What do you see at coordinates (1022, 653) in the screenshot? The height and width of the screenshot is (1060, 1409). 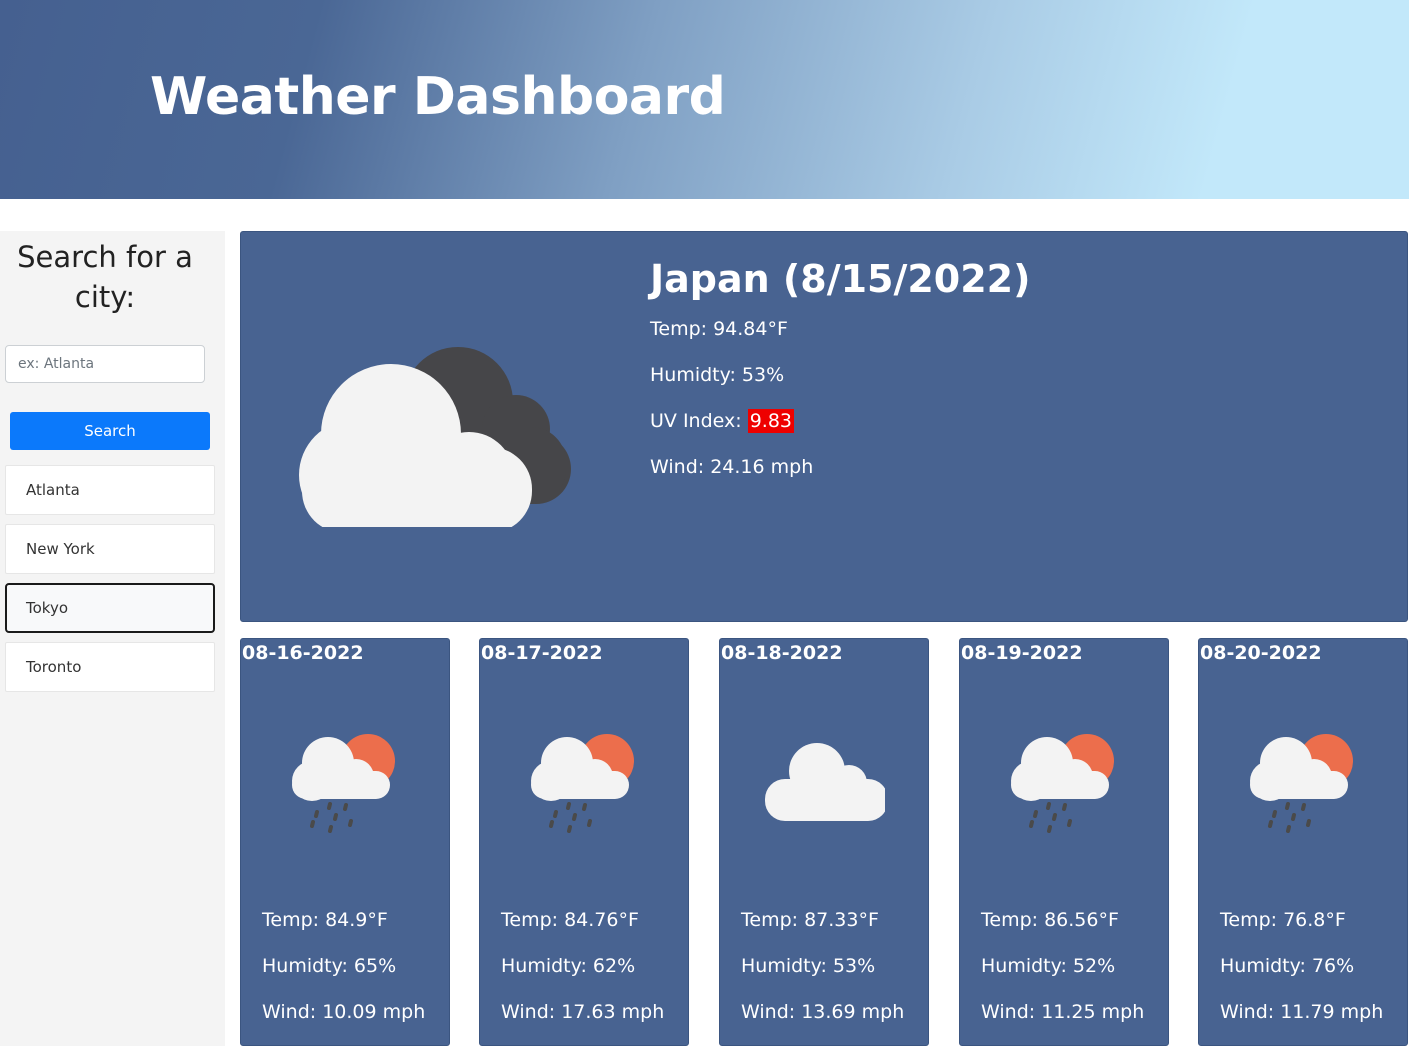 I see `forecast-date: 08-19-2022` at bounding box center [1022, 653].